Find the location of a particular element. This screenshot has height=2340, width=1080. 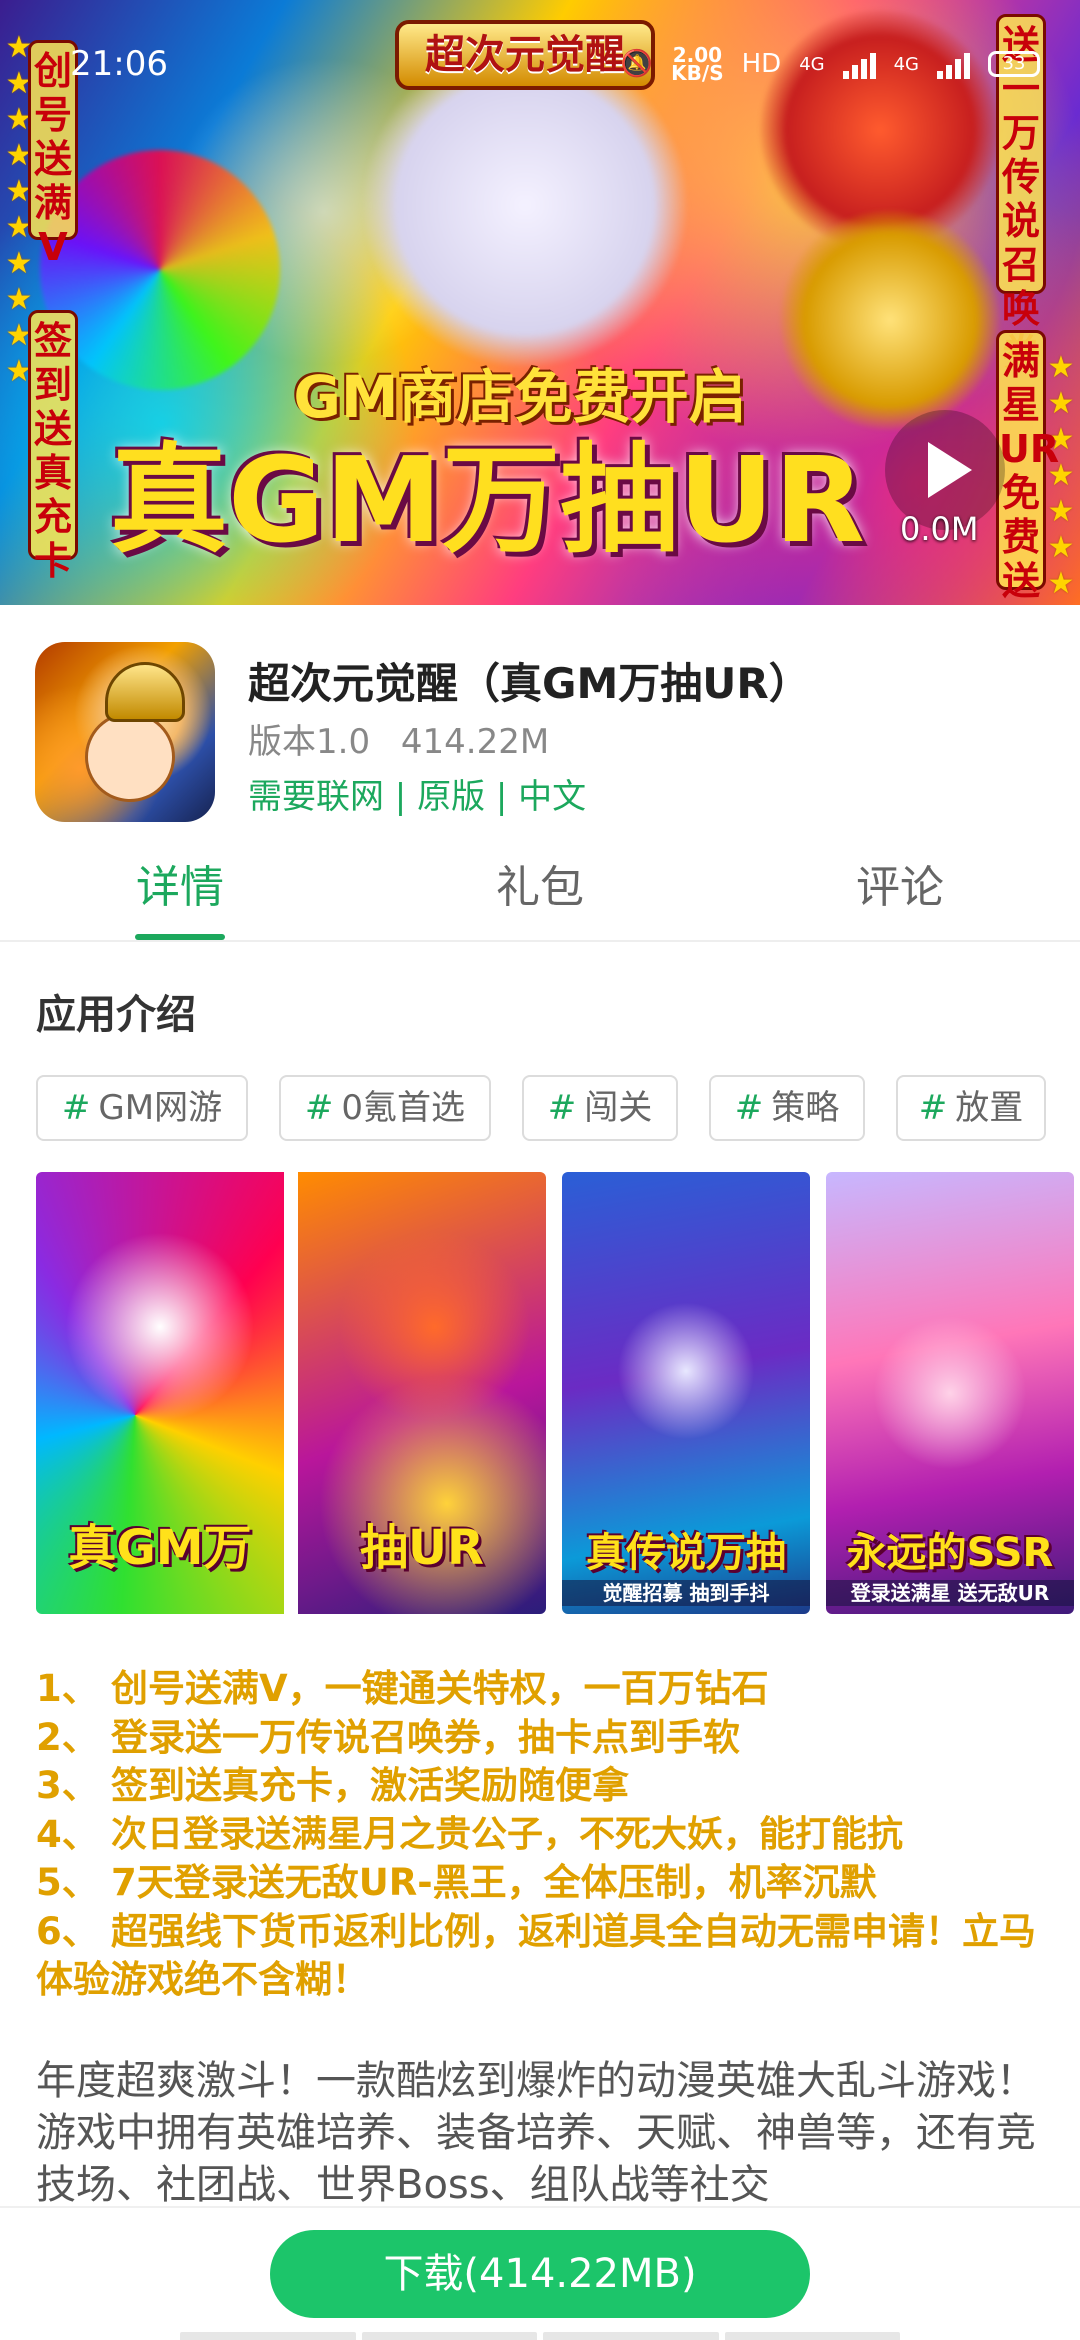

tag-chip: # 放置 is located at coordinates (971, 1108).